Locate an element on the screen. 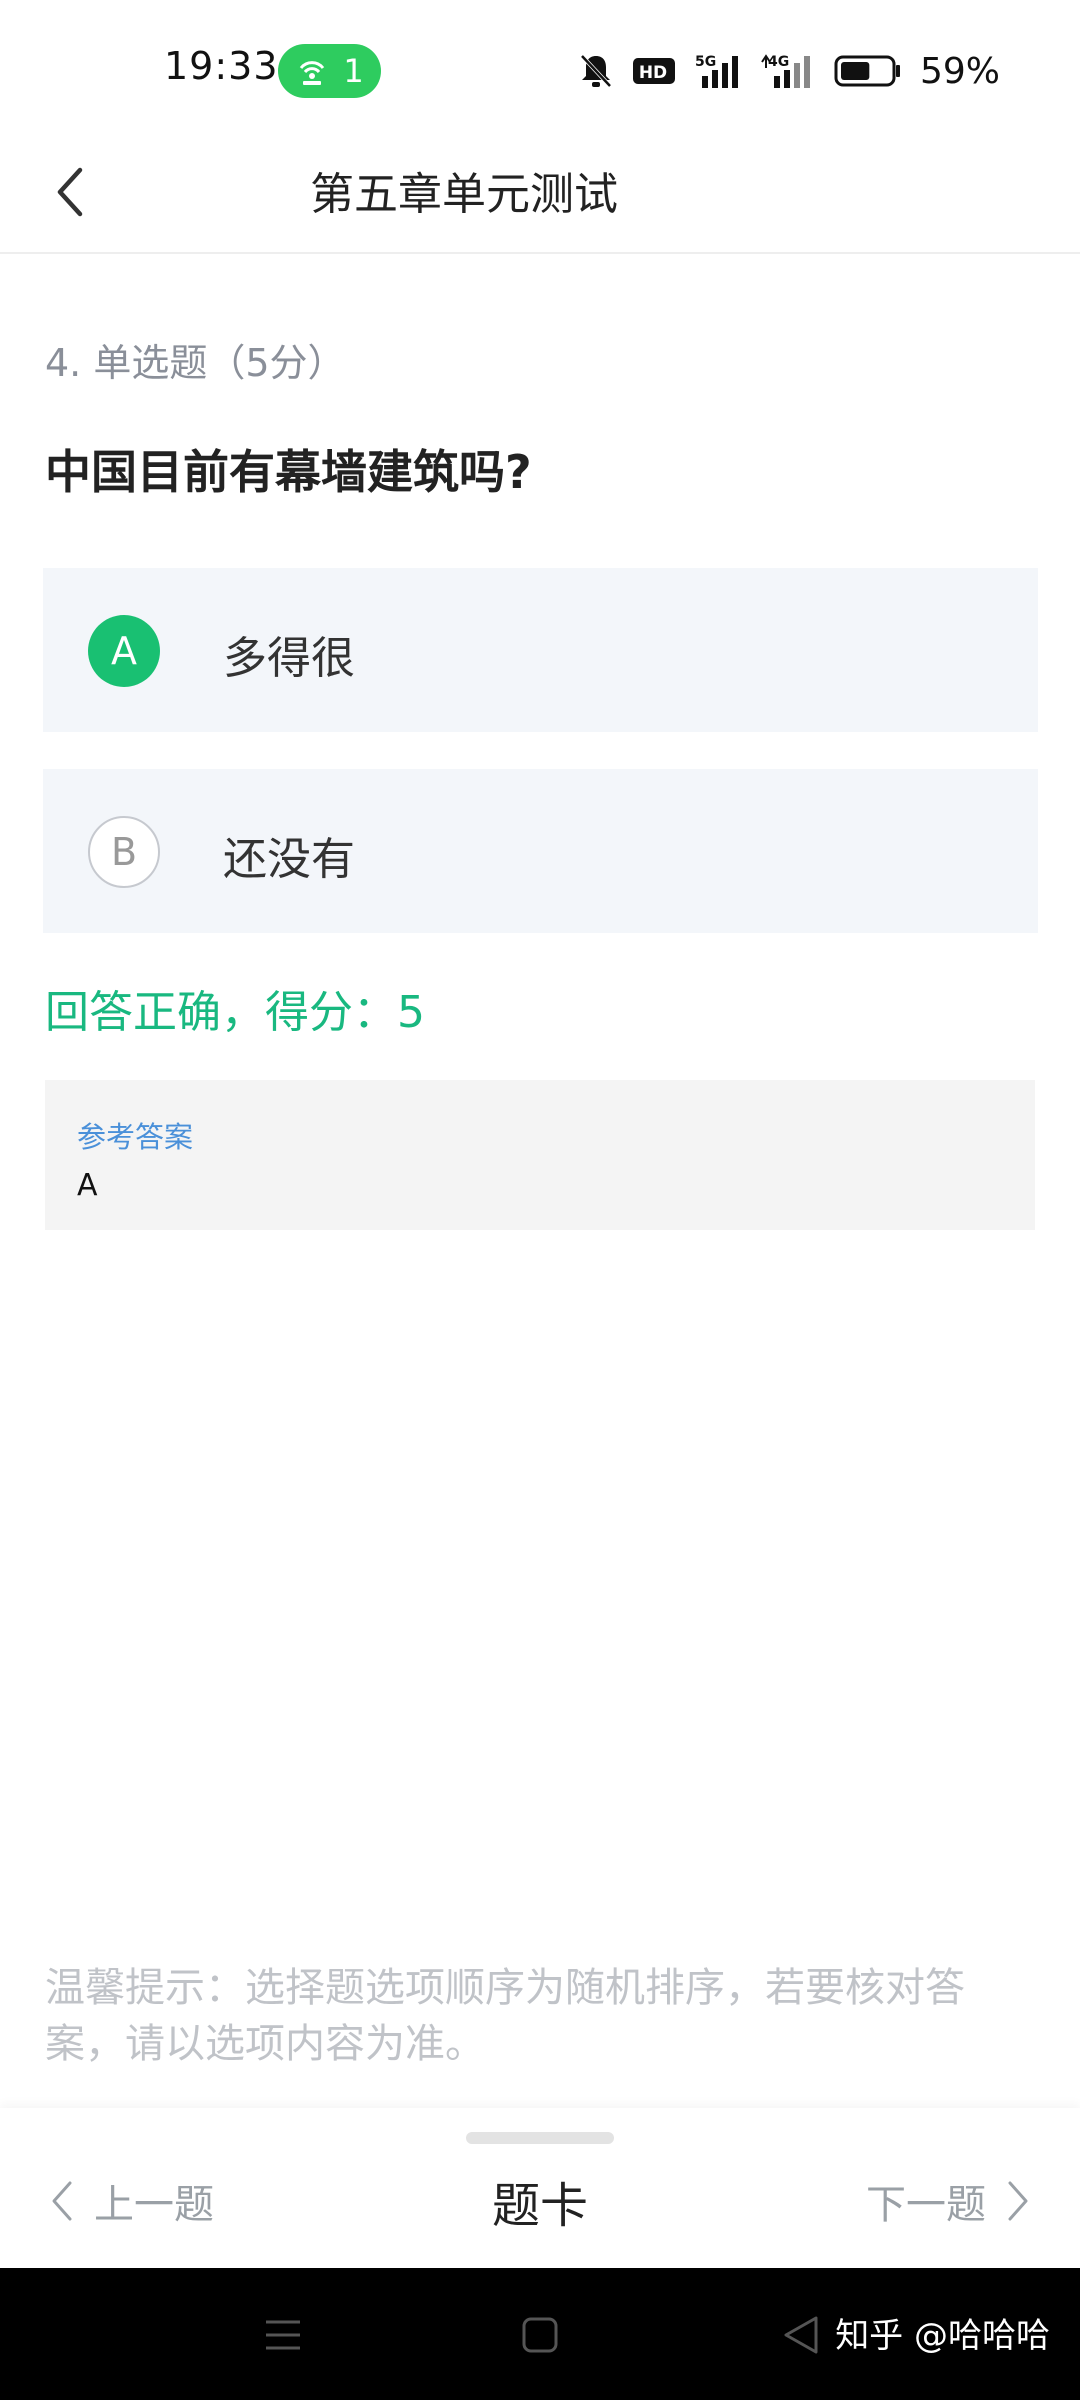 This screenshot has width=1080, height=2400. hd-label: HD is located at coordinates (653, 73).